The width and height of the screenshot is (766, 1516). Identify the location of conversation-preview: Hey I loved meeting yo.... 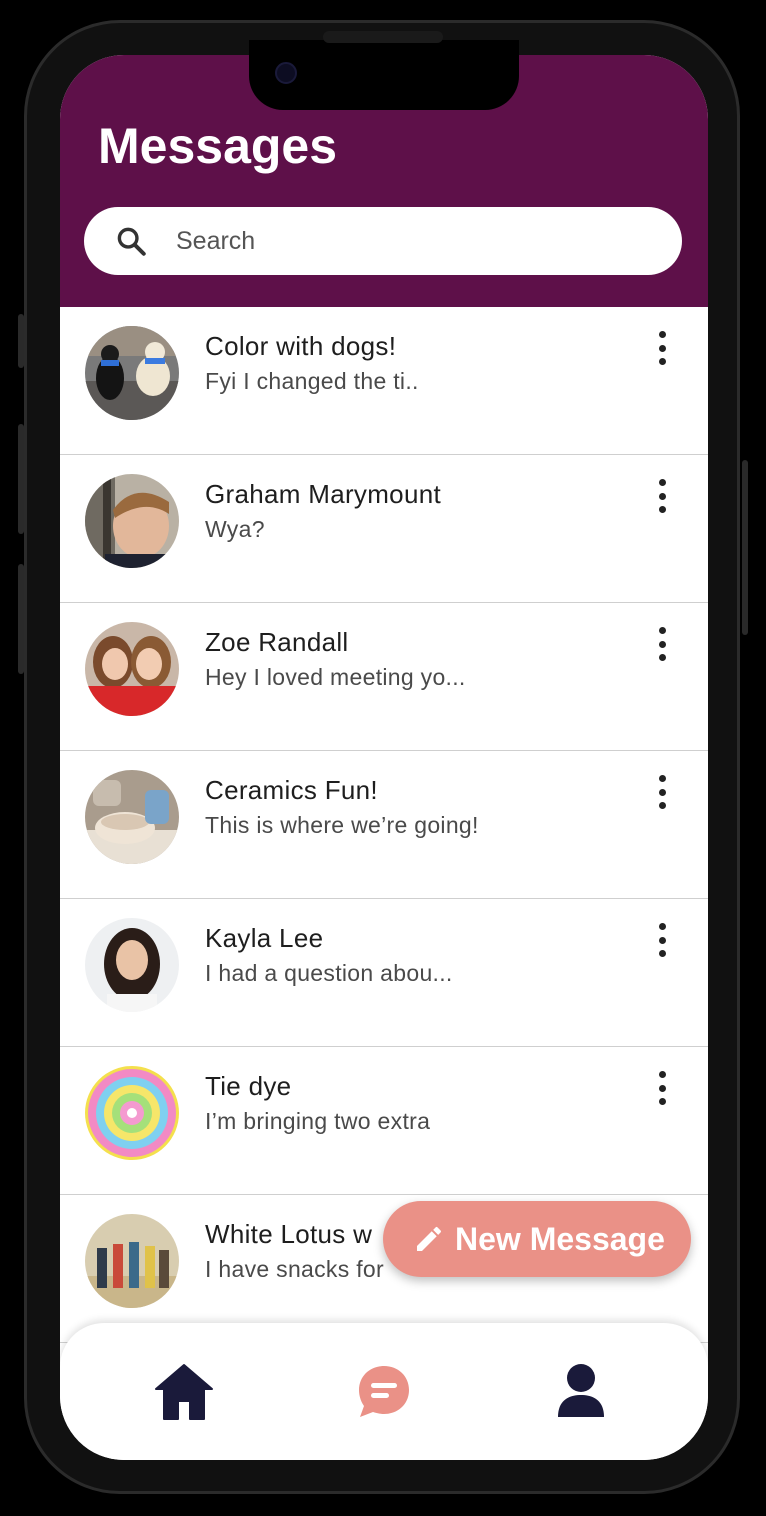
(335, 677).